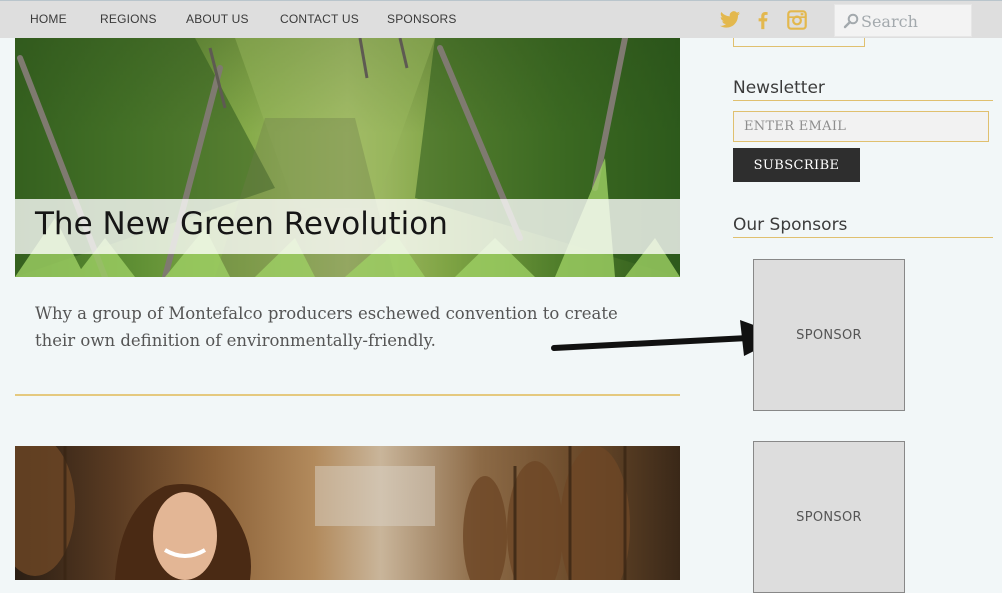 This screenshot has height=593, width=1002. Describe the element at coordinates (863, 226) in the screenshot. I see `sponsors-heading: Our Sponsors` at that location.